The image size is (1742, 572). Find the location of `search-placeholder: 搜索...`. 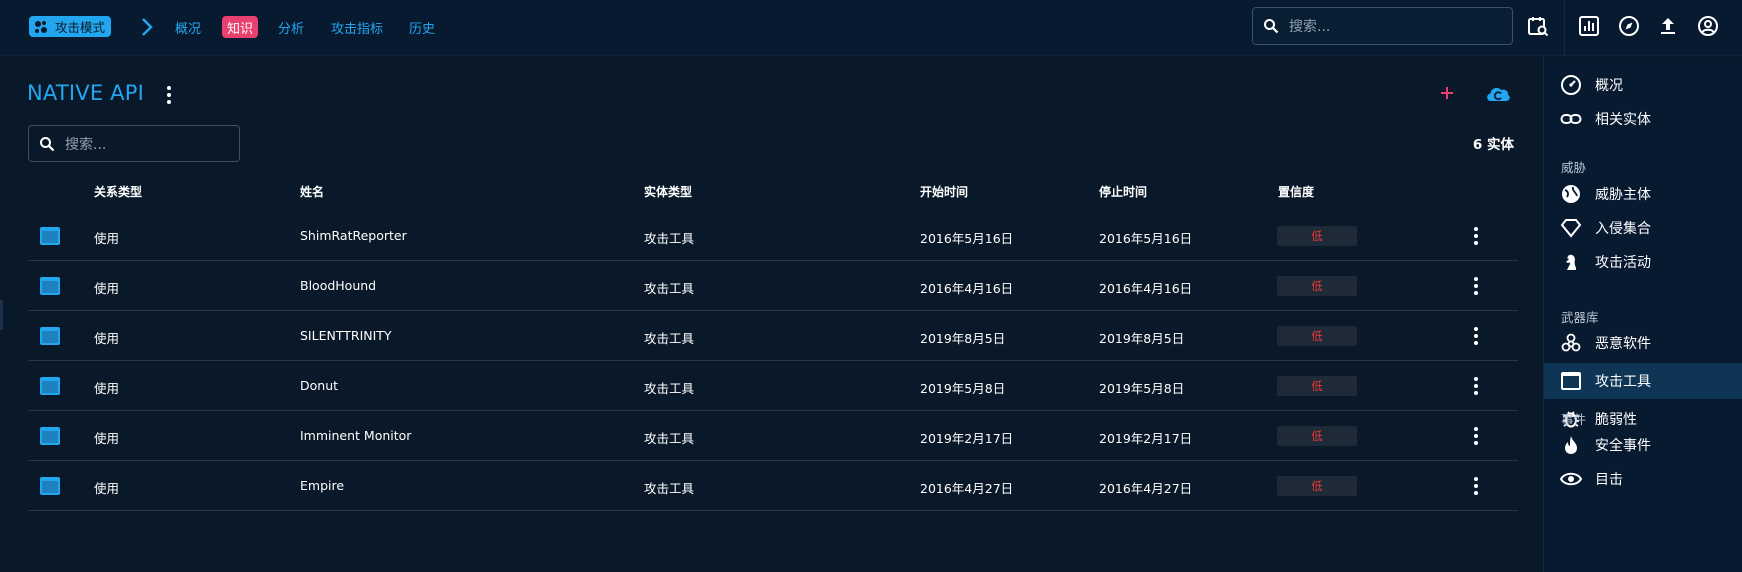

search-placeholder: 搜索... is located at coordinates (86, 144).